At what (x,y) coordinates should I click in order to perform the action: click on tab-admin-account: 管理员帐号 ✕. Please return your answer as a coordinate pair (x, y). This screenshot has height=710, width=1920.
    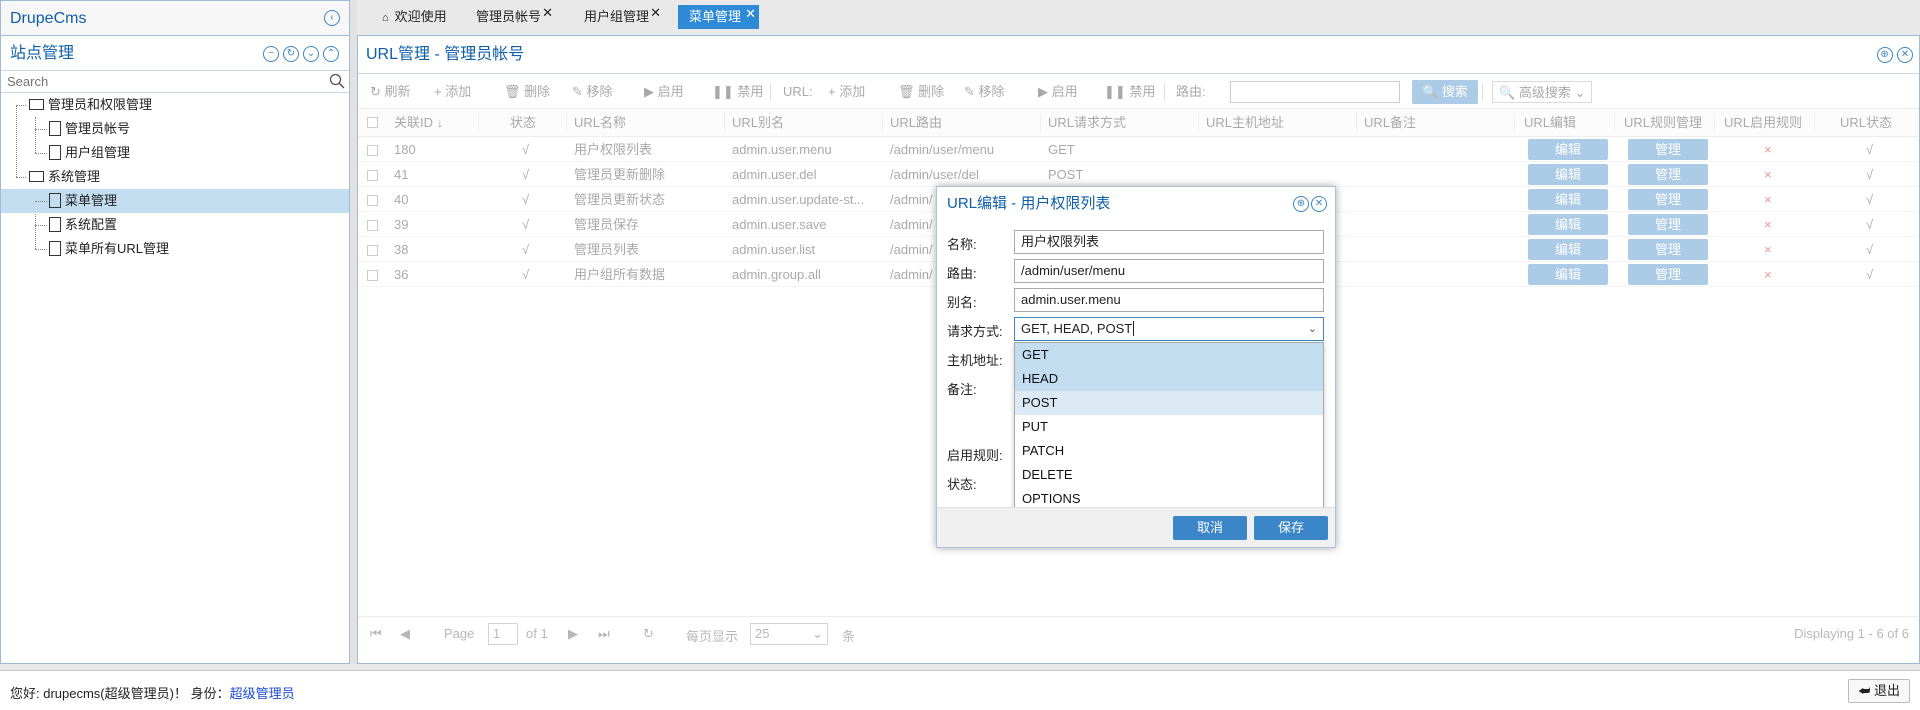
    Looking at the image, I should click on (509, 17).